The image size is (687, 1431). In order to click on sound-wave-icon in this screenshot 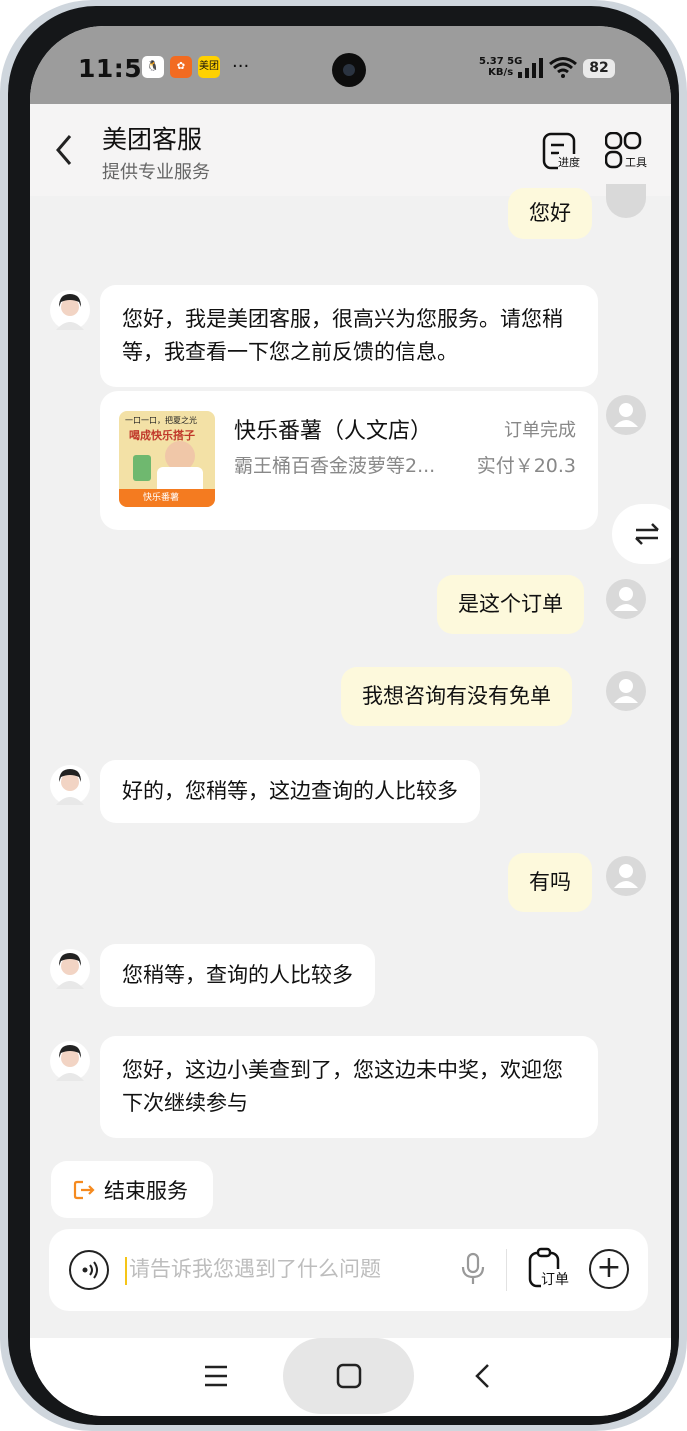, I will do `click(90, 1270)`.